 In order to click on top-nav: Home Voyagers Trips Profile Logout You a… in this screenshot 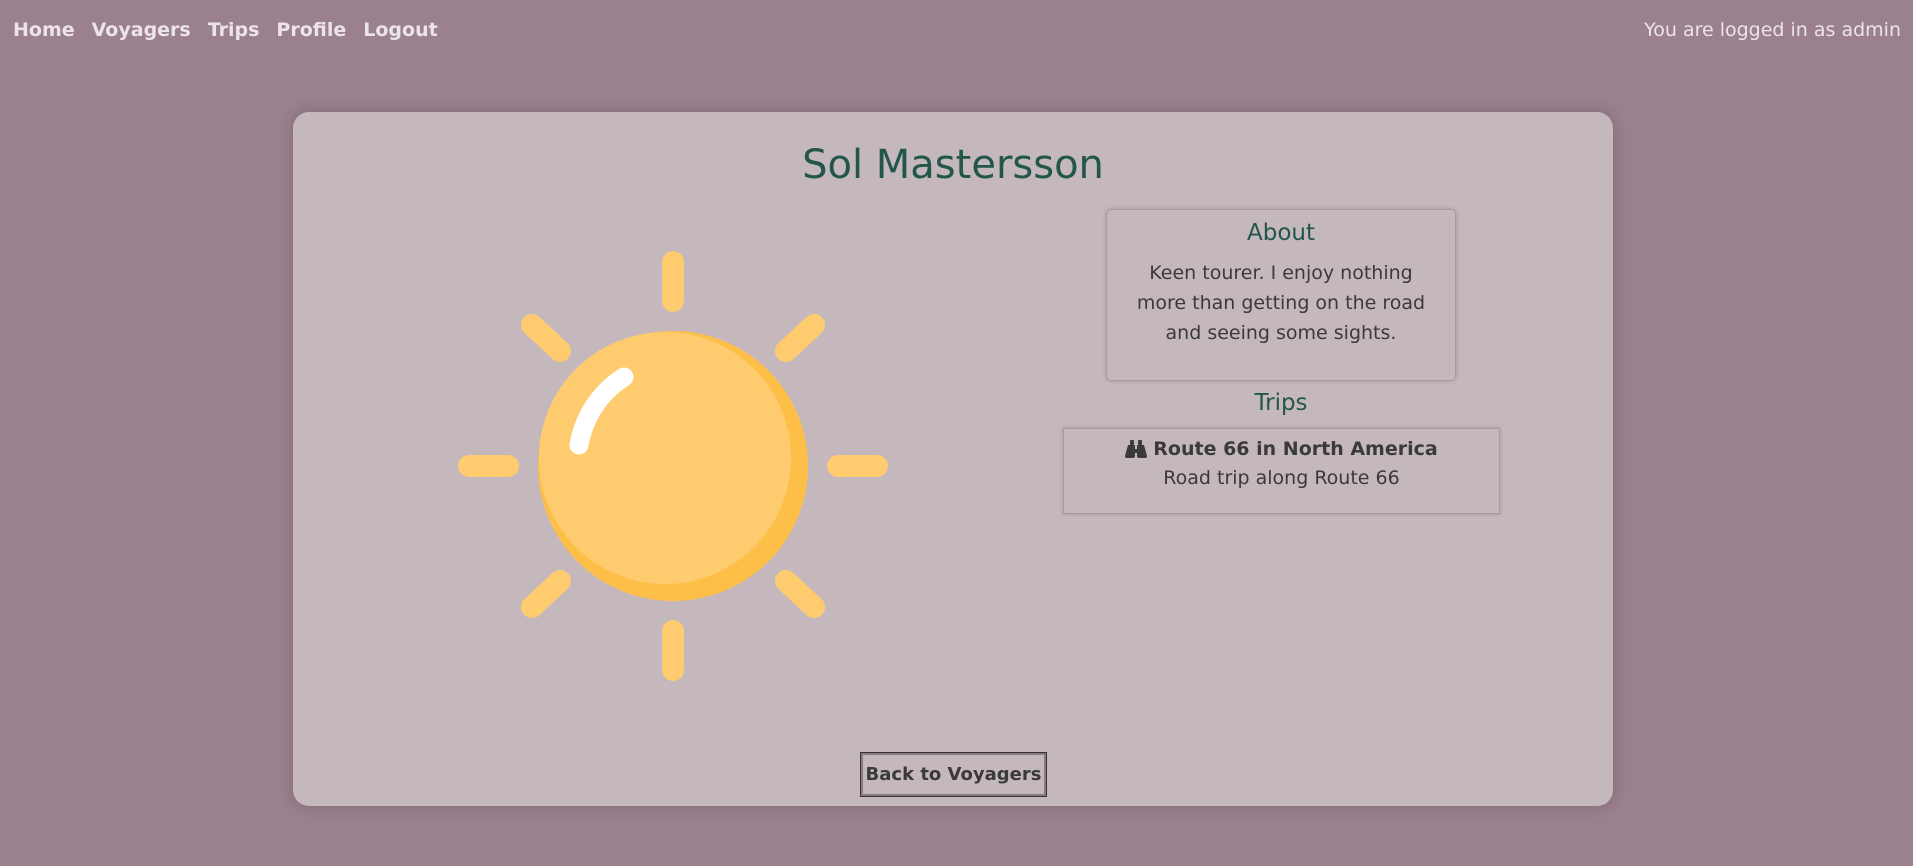, I will do `click(956, 31)`.